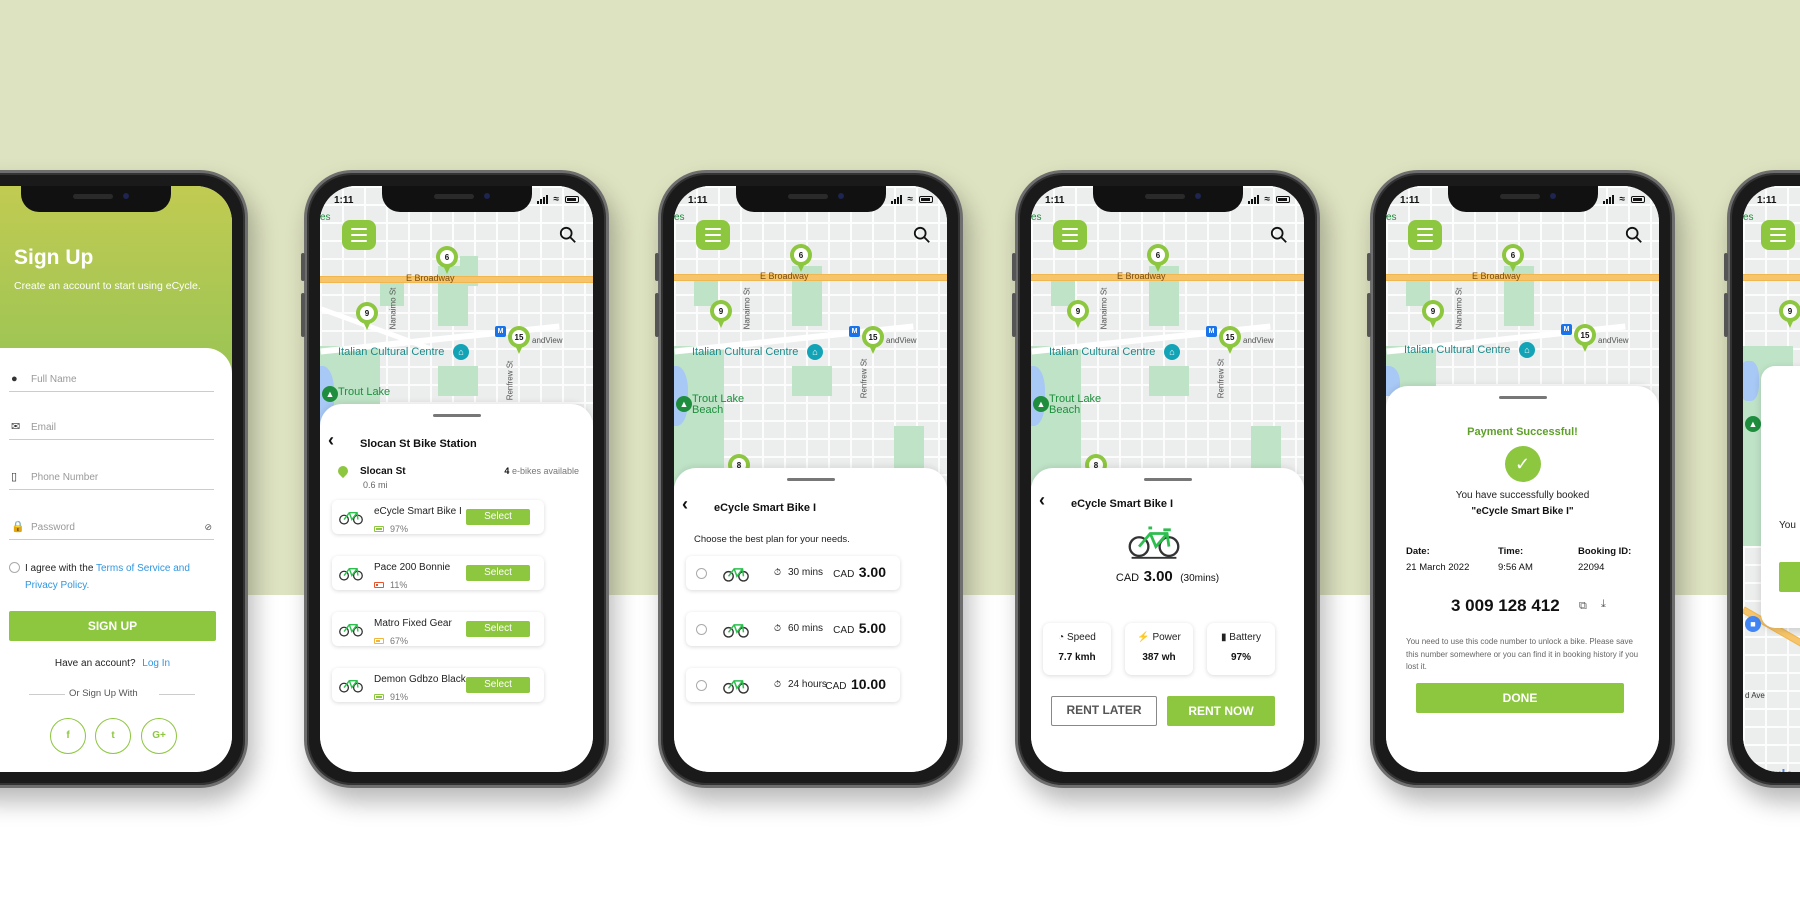  I want to click on dialog-button, so click(1789, 577).